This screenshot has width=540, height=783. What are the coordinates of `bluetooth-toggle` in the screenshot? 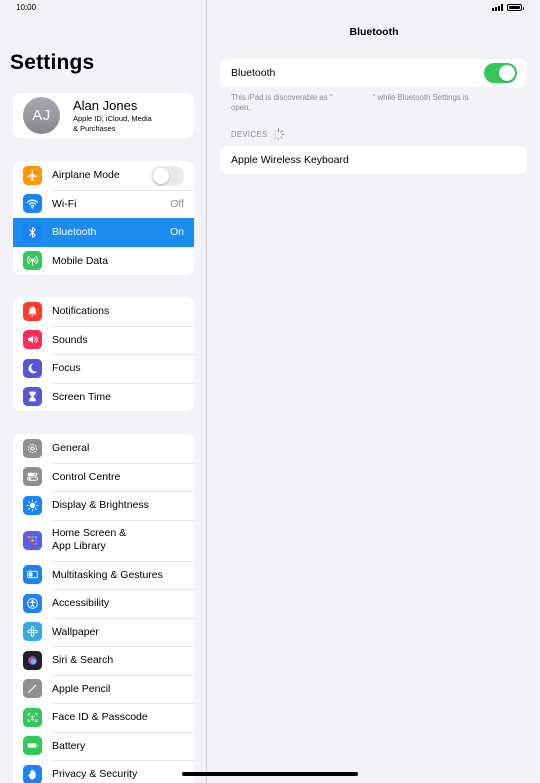 It's located at (500, 73).